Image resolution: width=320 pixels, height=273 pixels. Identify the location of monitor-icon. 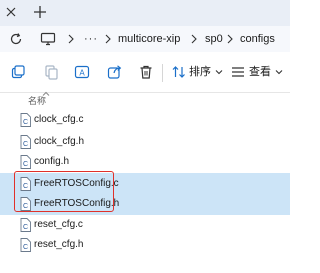
(48, 39).